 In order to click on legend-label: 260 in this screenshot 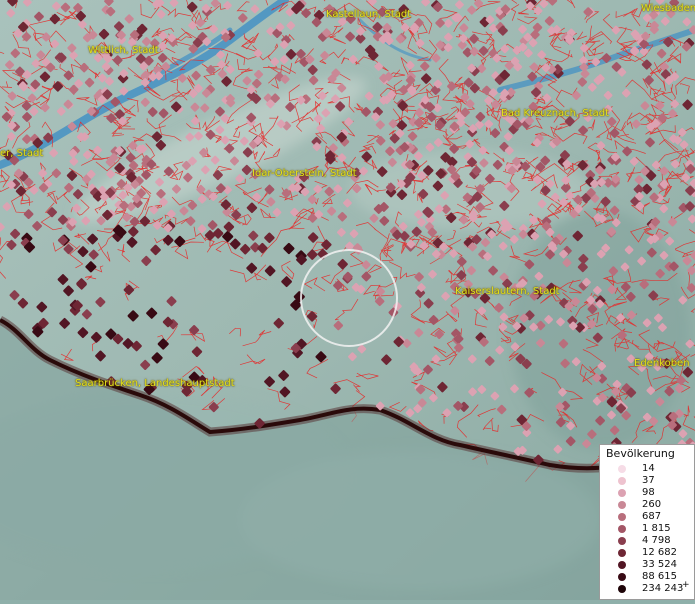, I will do `click(651, 505)`.